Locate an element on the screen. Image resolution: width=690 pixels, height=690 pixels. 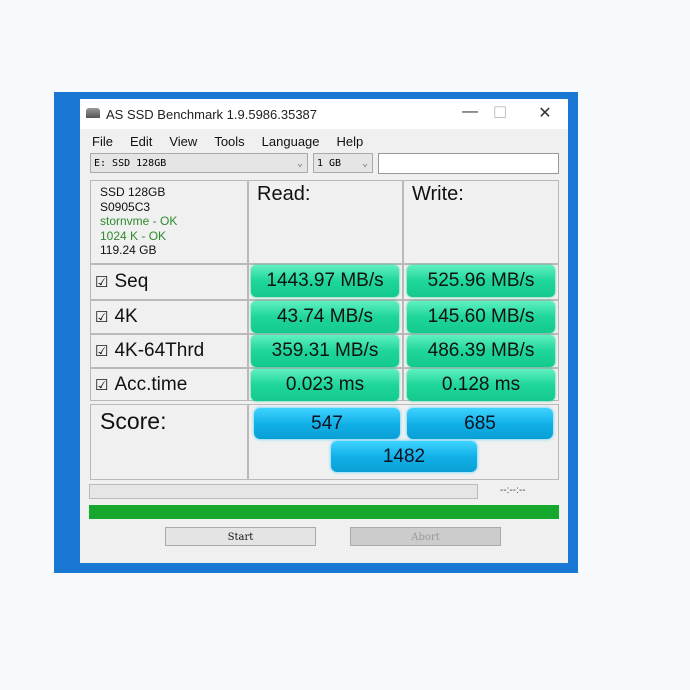
menu-edit: Edit is located at coordinates (141, 141).